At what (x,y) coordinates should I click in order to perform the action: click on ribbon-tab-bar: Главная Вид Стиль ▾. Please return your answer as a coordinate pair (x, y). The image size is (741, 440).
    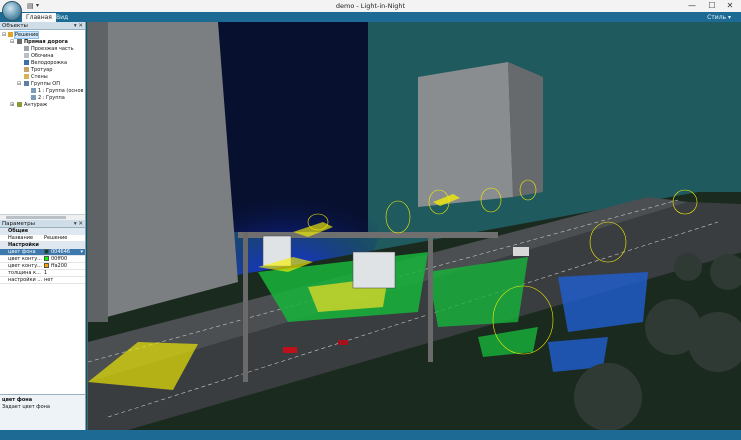
    Looking at the image, I should click on (370, 17).